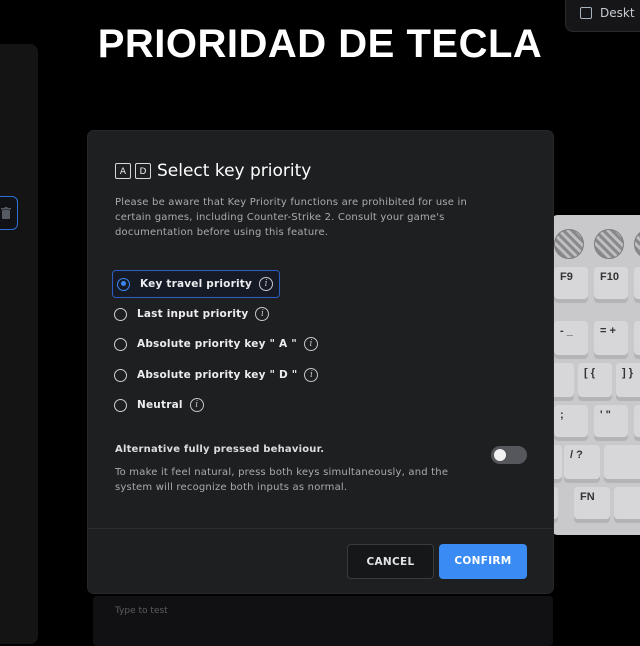 This screenshot has width=640, height=646. I want to click on key-close-bracket: ] }, so click(628, 382).